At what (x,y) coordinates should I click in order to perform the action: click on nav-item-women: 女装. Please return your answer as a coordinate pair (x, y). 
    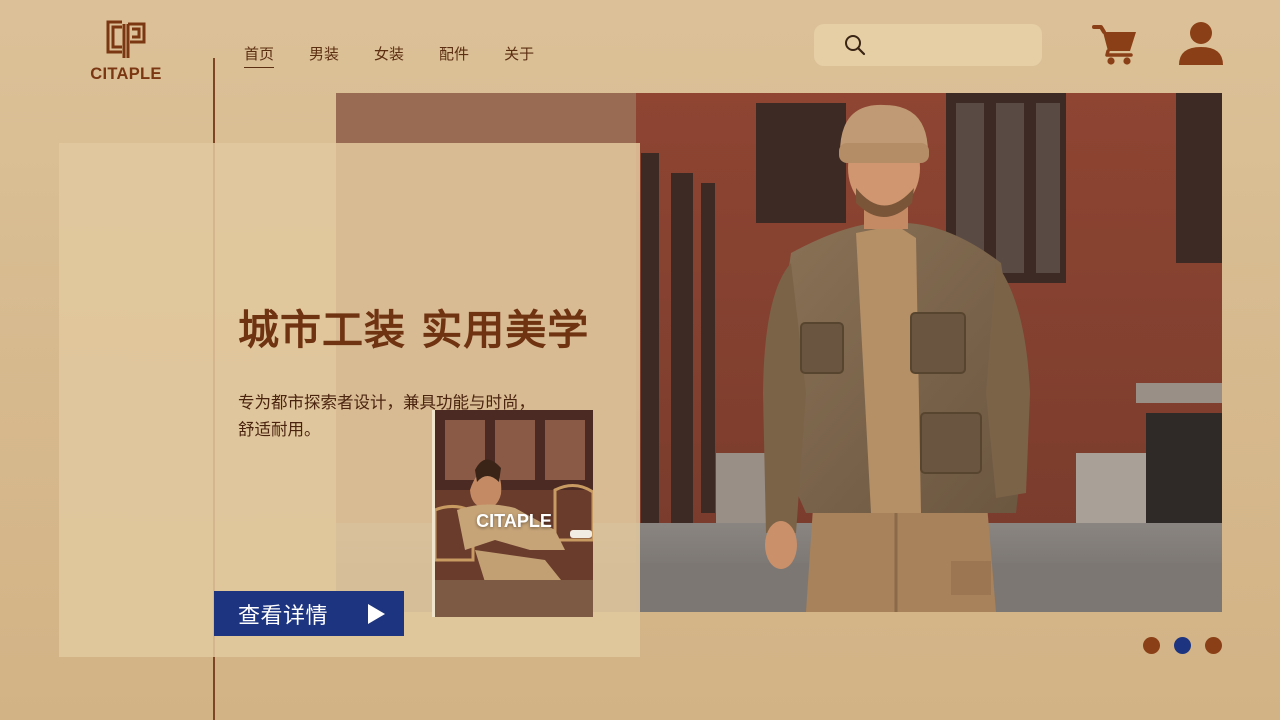
    Looking at the image, I should click on (389, 56).